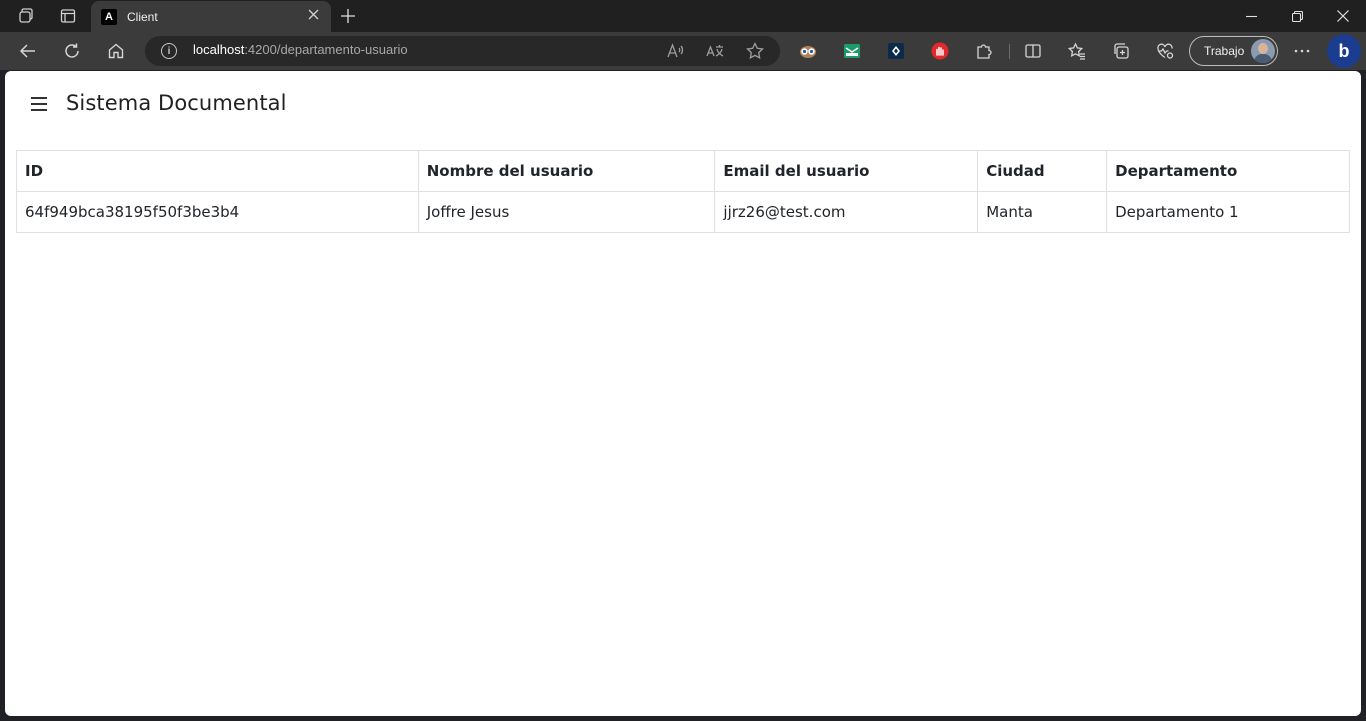  What do you see at coordinates (1344, 51) in the screenshot?
I see `bing-icon: b` at bounding box center [1344, 51].